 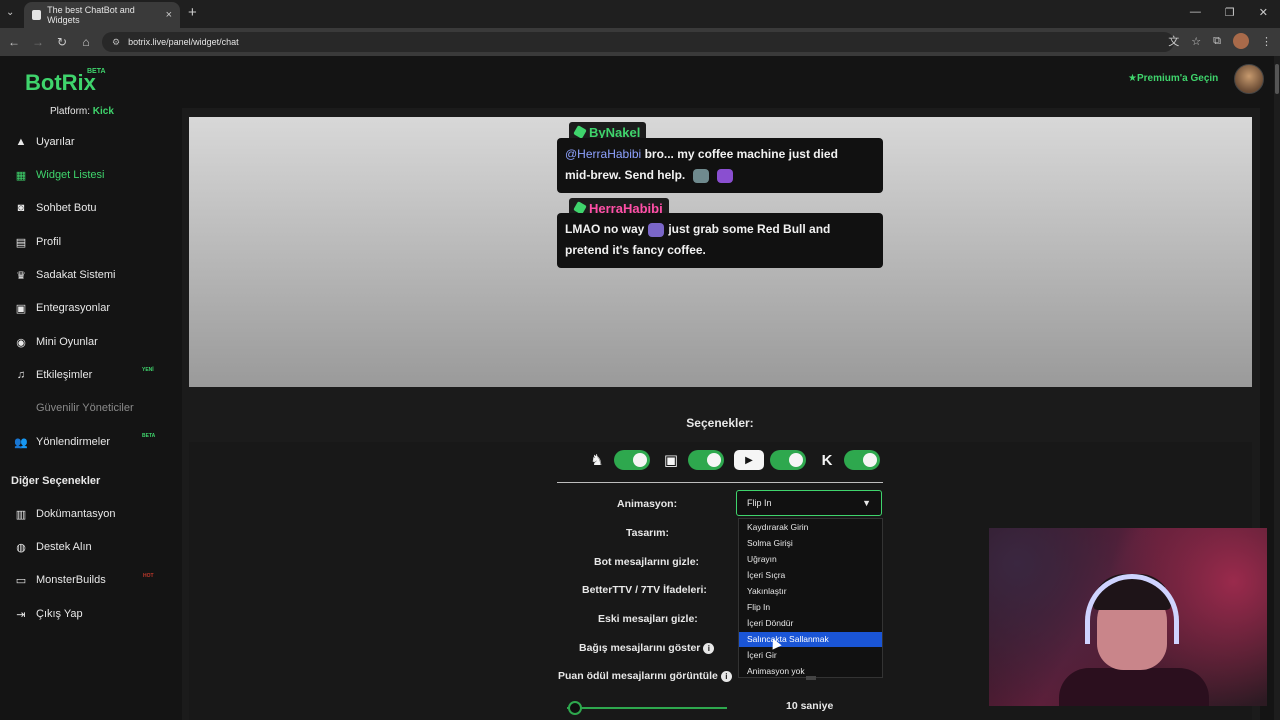 I want to click on chevron-down-icon: ▼, so click(x=866, y=503).